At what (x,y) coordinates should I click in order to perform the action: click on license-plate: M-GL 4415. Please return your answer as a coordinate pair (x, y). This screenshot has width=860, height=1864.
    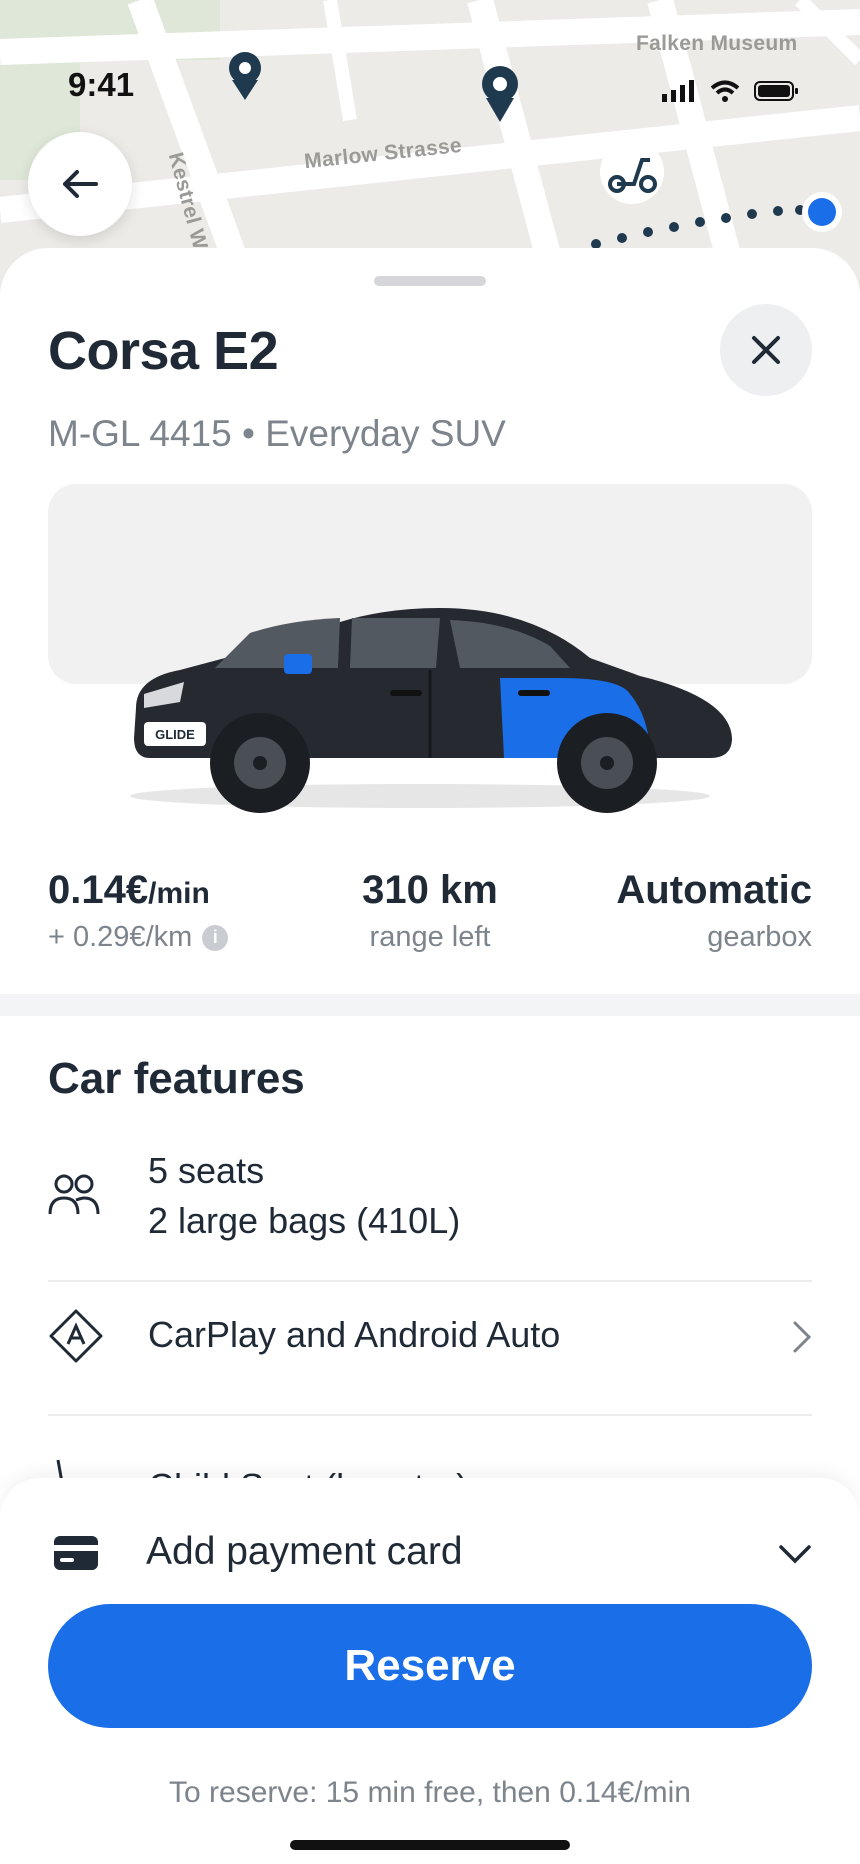
    Looking at the image, I should click on (140, 433).